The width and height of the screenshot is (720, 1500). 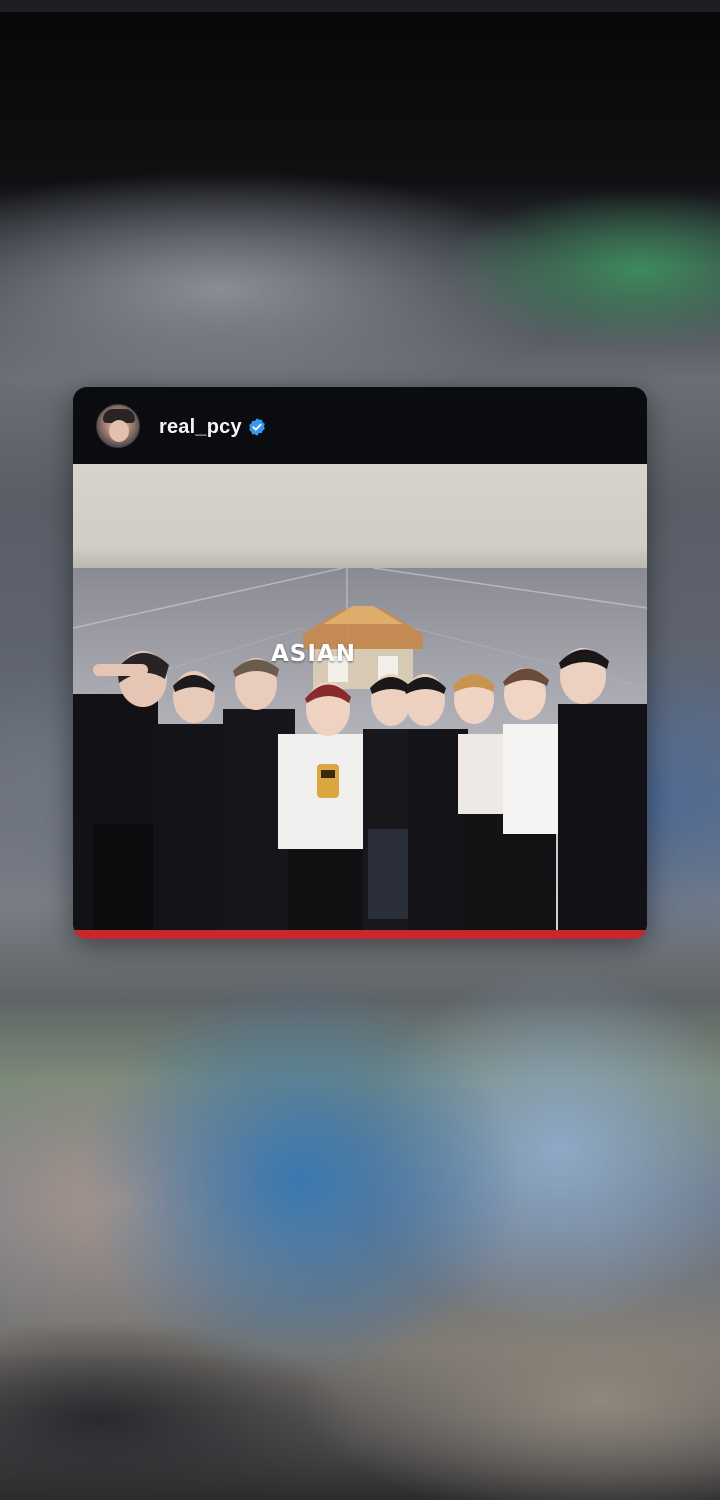 What do you see at coordinates (360, 425) in the screenshot?
I see `post-header: real_pcy` at bounding box center [360, 425].